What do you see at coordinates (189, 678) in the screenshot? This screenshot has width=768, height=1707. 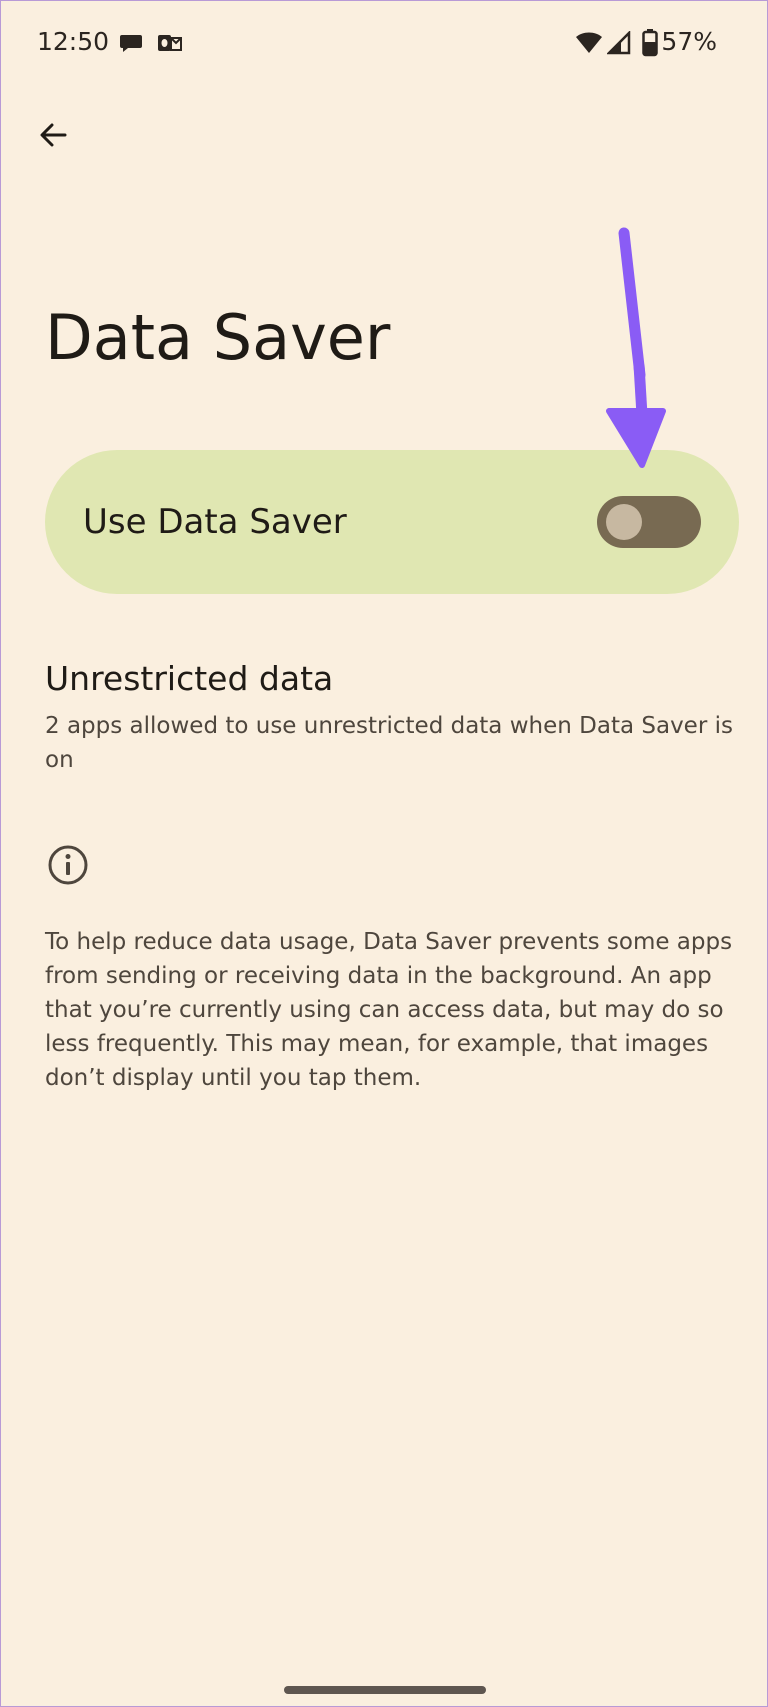 I see `unrestricted-data-title: Unrestricted data` at bounding box center [189, 678].